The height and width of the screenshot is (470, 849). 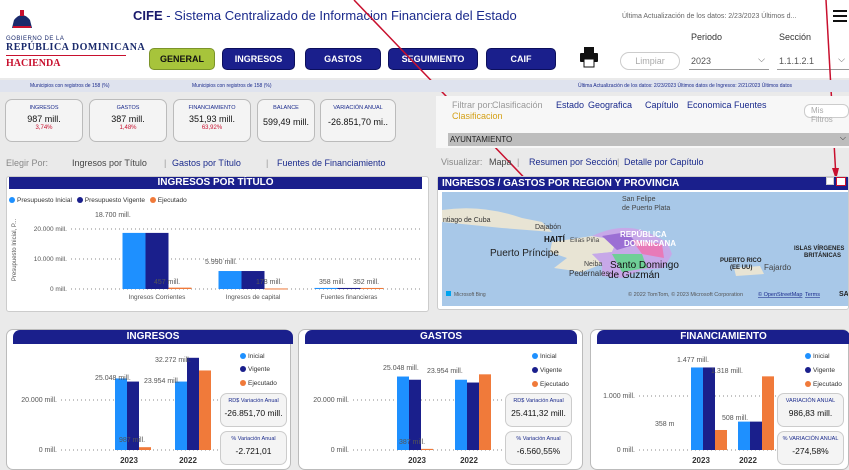 I want to click on data-label: 32.272 mill., so click(x=173, y=360).